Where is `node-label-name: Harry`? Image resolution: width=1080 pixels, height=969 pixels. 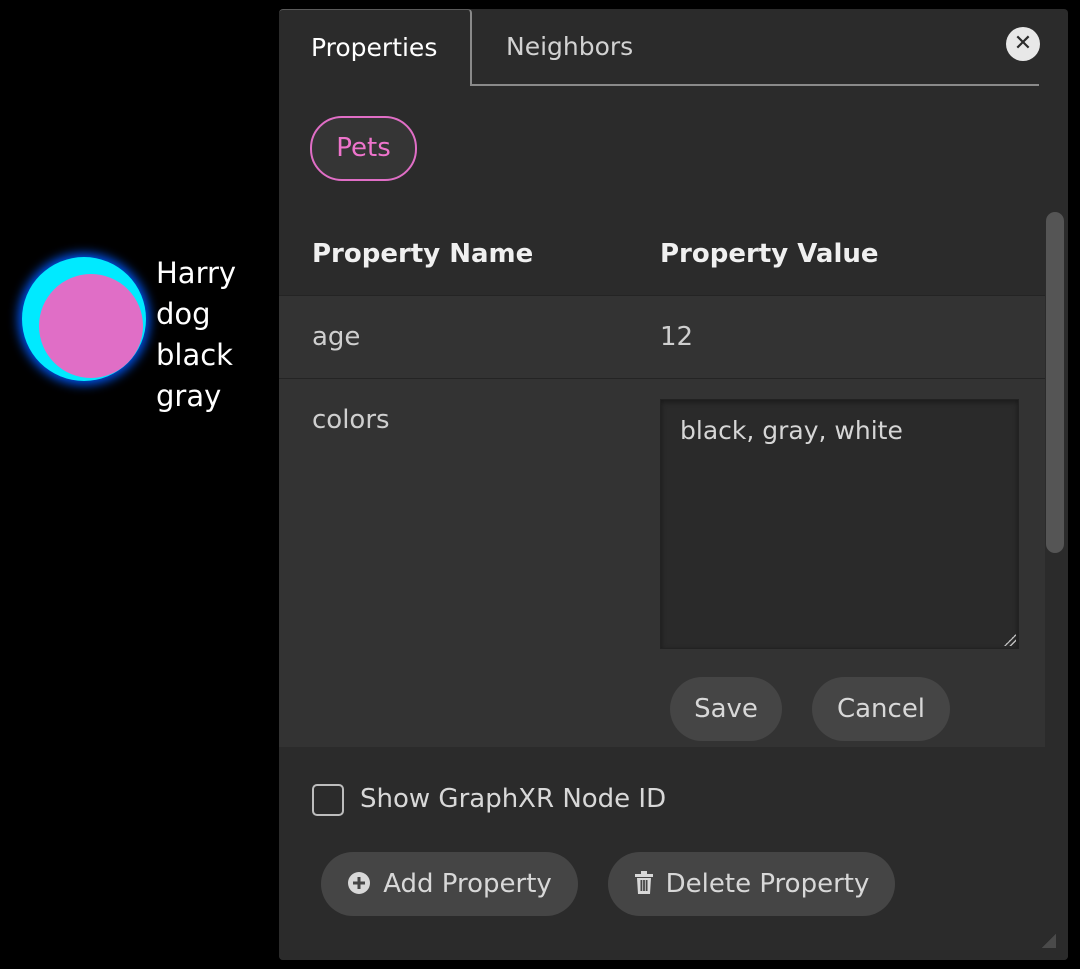
node-label-name: Harry is located at coordinates (196, 273).